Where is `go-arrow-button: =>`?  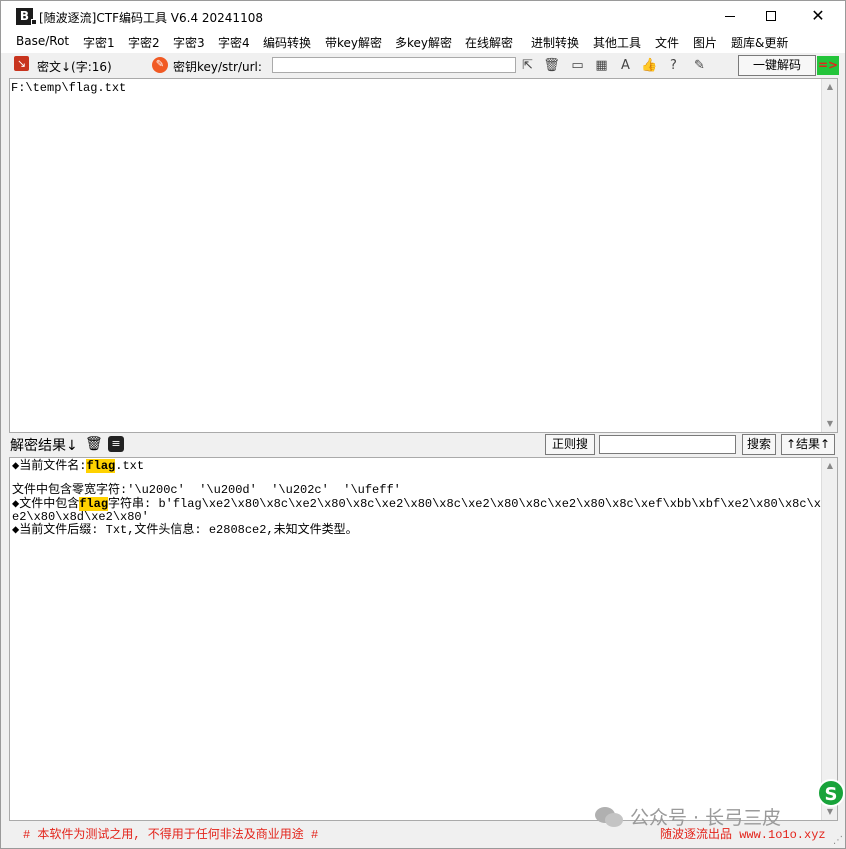 go-arrow-button: => is located at coordinates (828, 65).